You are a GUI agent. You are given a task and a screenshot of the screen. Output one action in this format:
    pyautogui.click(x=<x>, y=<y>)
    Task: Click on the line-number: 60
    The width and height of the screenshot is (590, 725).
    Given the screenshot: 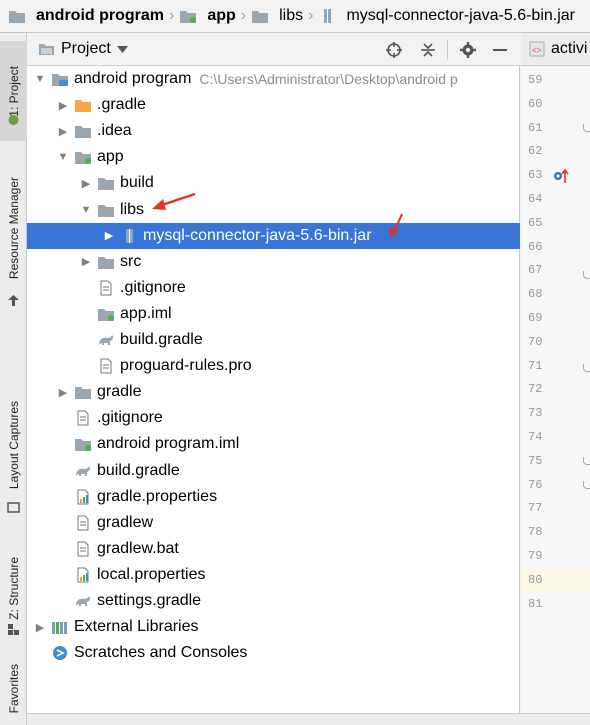 What is the action you would take?
    pyautogui.click(x=535, y=103)
    